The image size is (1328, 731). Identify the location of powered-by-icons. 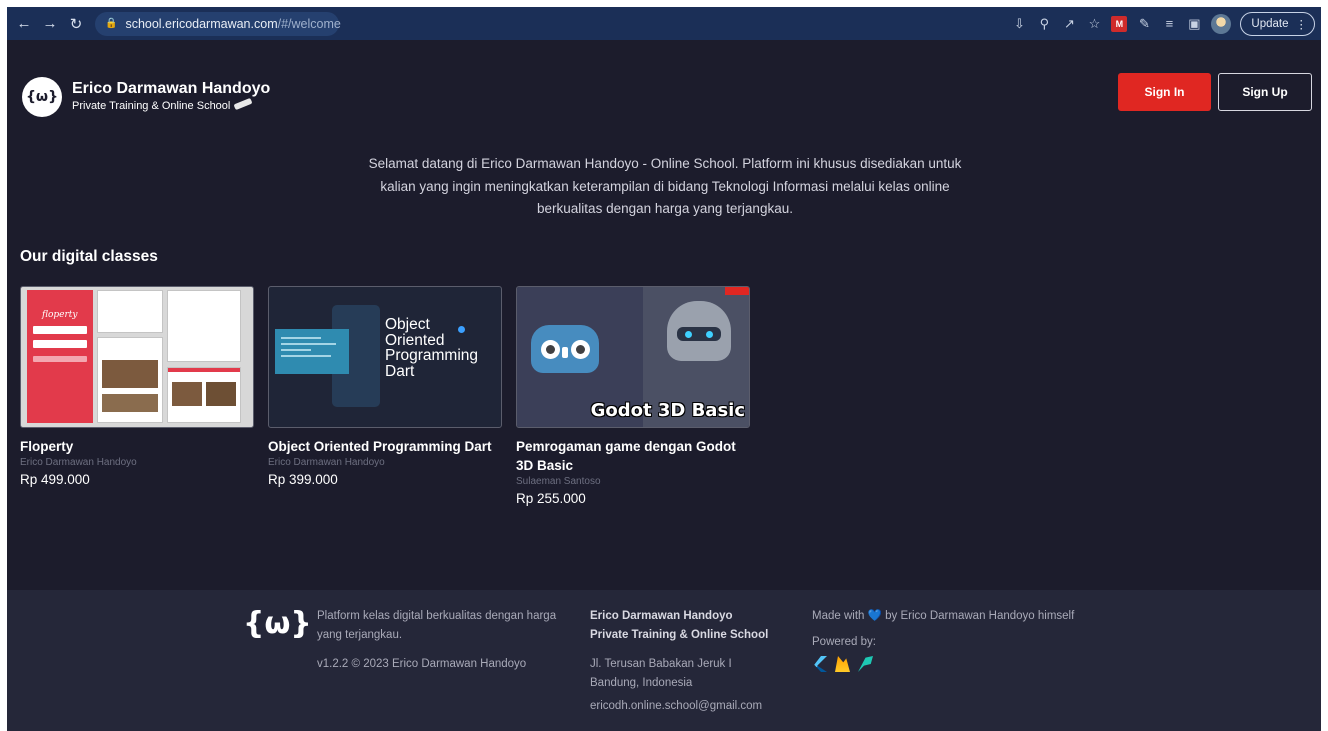
(962, 664).